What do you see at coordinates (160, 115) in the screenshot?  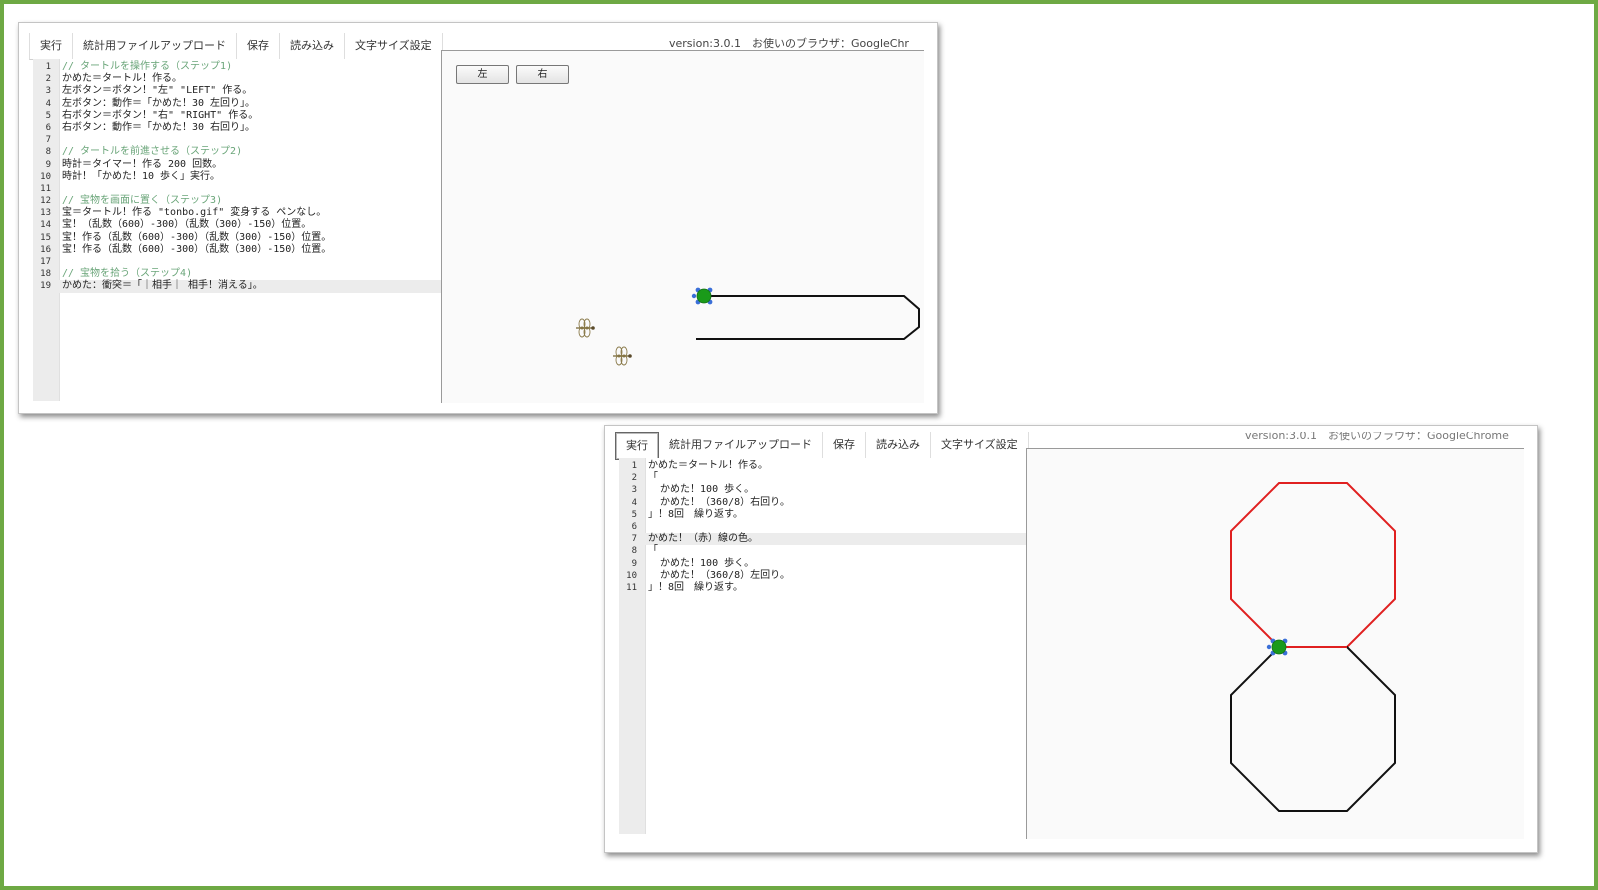 I see `code-text: 右ボタン＝ボタン！"右" "RIGHT" 作る。` at bounding box center [160, 115].